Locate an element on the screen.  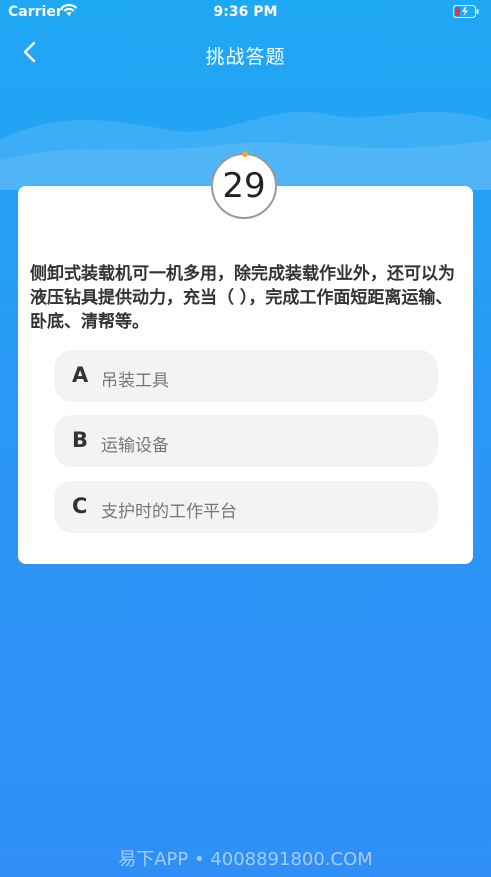
option-letter: A is located at coordinates (80, 375).